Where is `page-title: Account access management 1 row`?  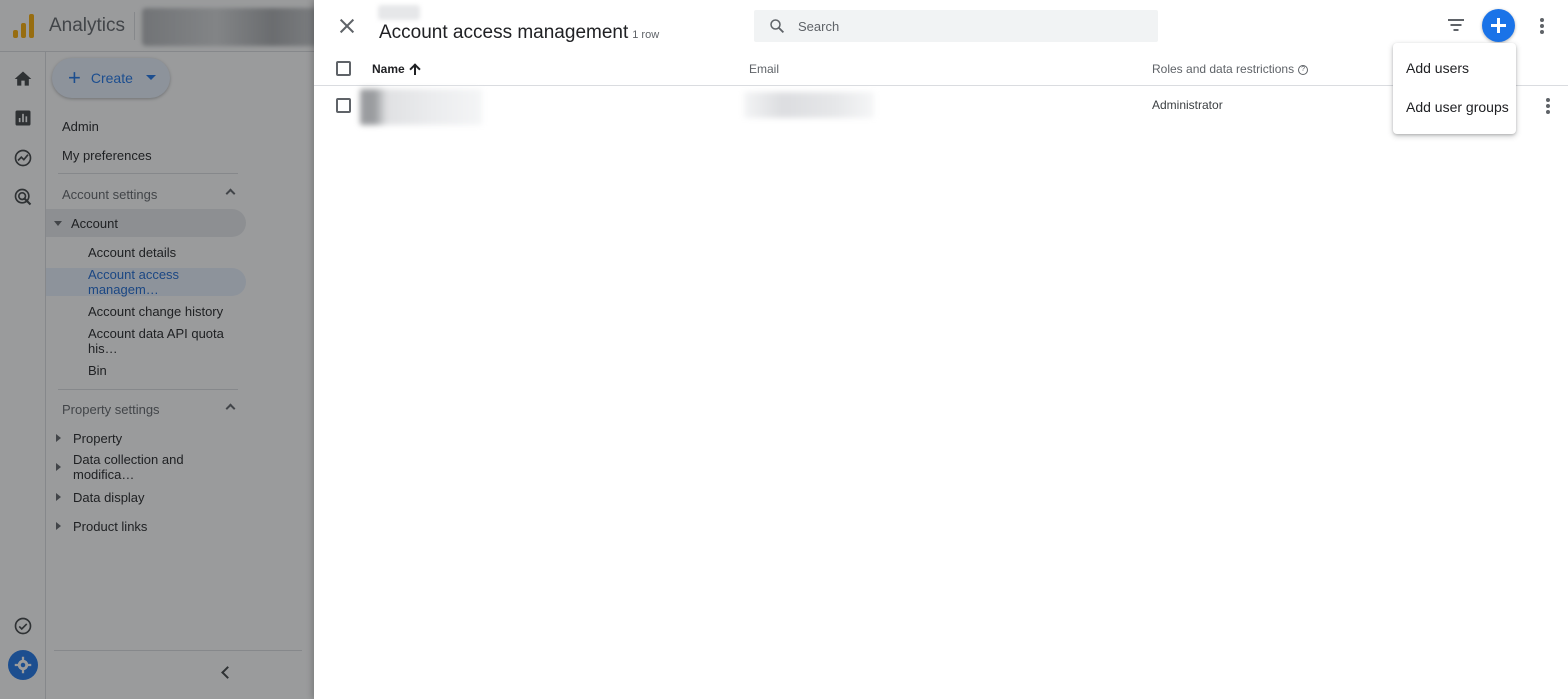 page-title: Account access management 1 row is located at coordinates (519, 33).